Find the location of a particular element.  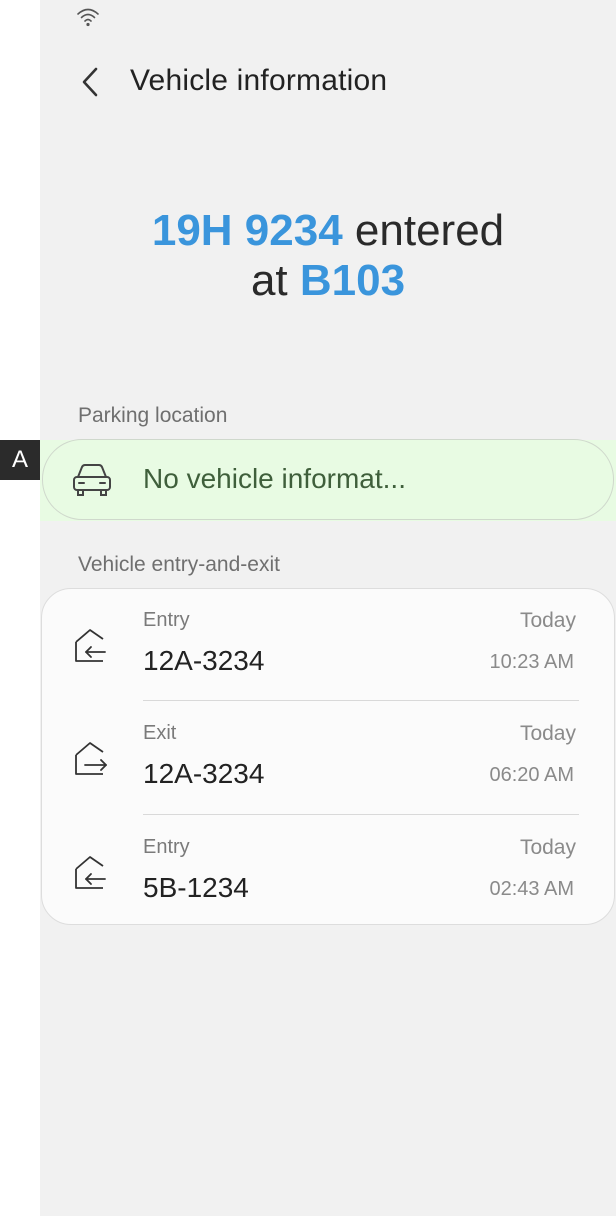

car-icon is located at coordinates (92, 480).